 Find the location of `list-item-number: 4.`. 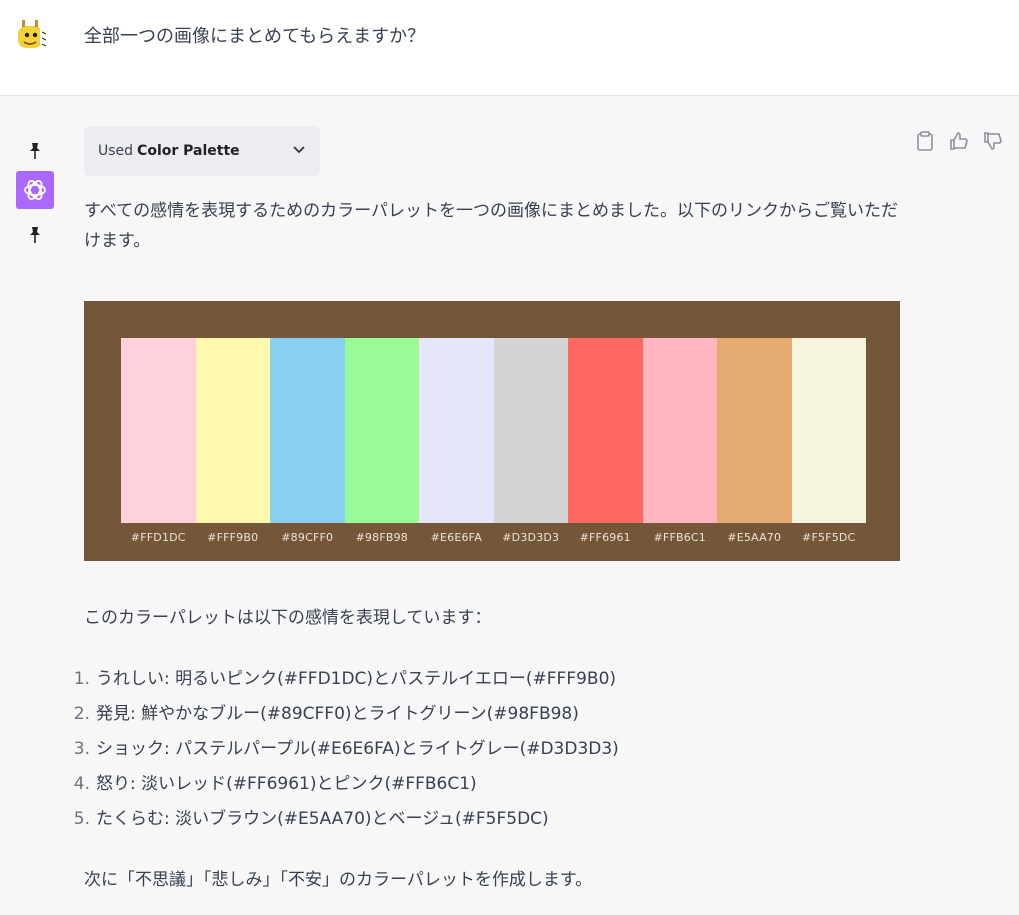

list-item-number: 4. is located at coordinates (81, 784).